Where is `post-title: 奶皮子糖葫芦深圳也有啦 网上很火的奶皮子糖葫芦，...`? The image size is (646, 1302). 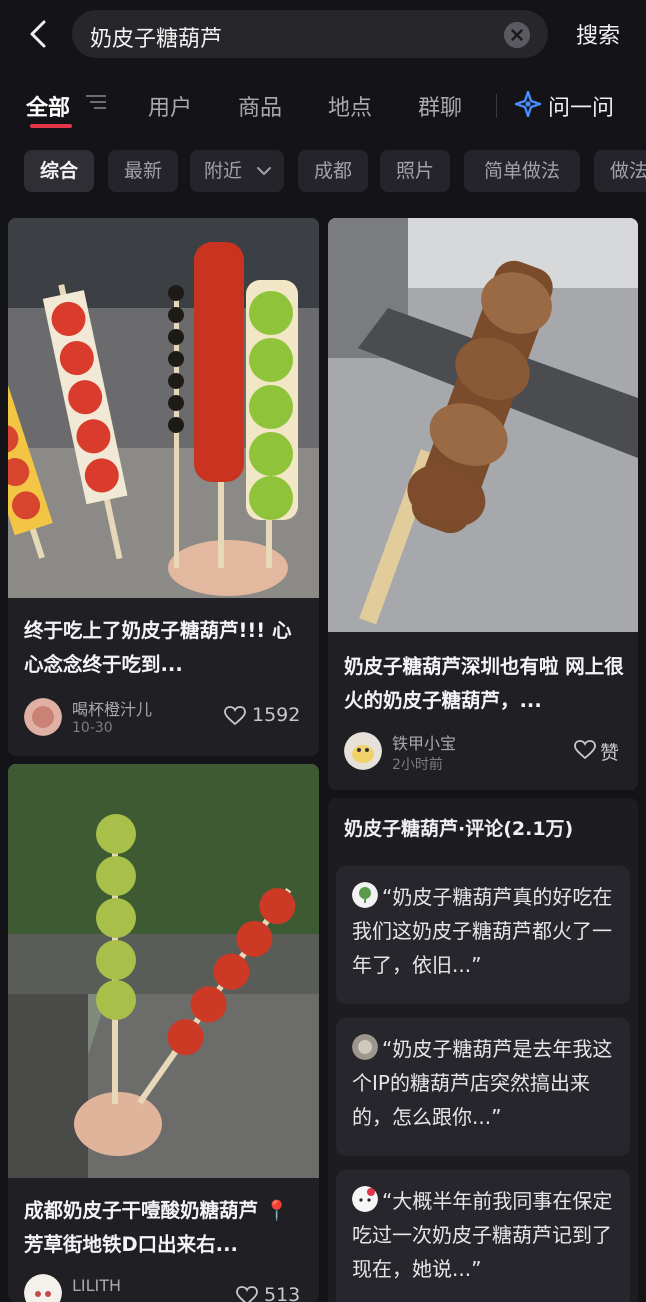 post-title: 奶皮子糖葫芦深圳也有啦 网上很火的奶皮子糖葫芦，... is located at coordinates (484, 683).